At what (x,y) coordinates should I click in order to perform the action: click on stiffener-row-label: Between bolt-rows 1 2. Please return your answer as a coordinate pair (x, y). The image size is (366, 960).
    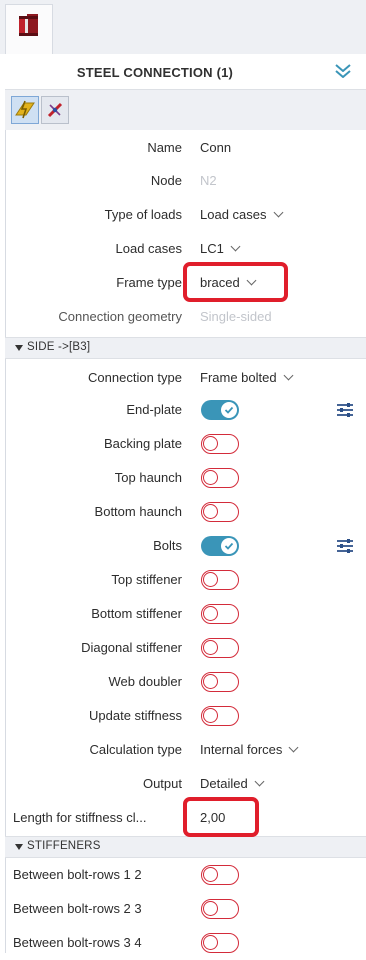
    Looking at the image, I should click on (77, 874).